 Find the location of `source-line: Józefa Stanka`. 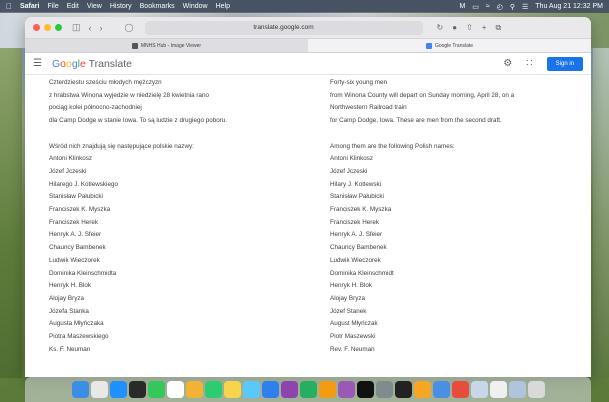

source-line: Józefa Stanka is located at coordinates (69, 311).